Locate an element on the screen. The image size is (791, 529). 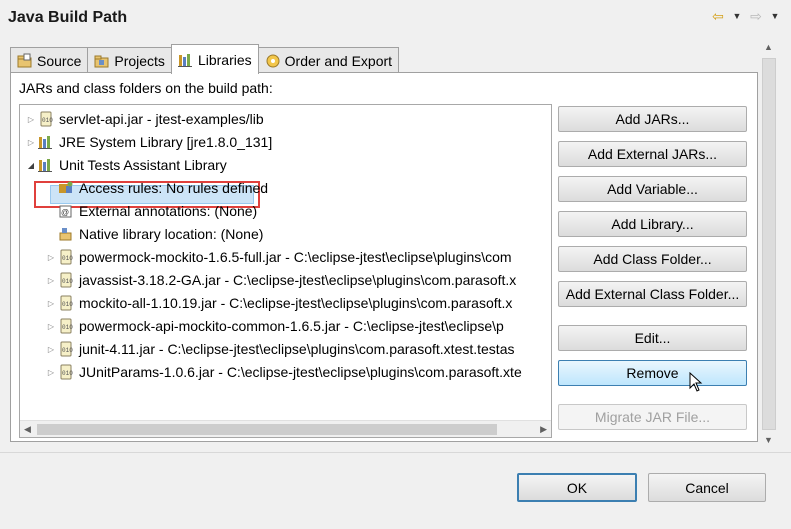
tree-row: ▷ 010 servlet-api.jar - jtest-examples/lib is located at coordinates (144, 119).